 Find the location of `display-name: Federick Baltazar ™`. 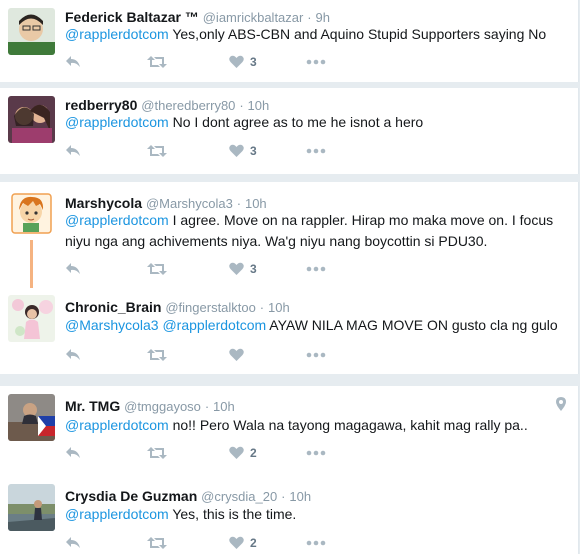

display-name: Federick Baltazar ™ is located at coordinates (132, 17).